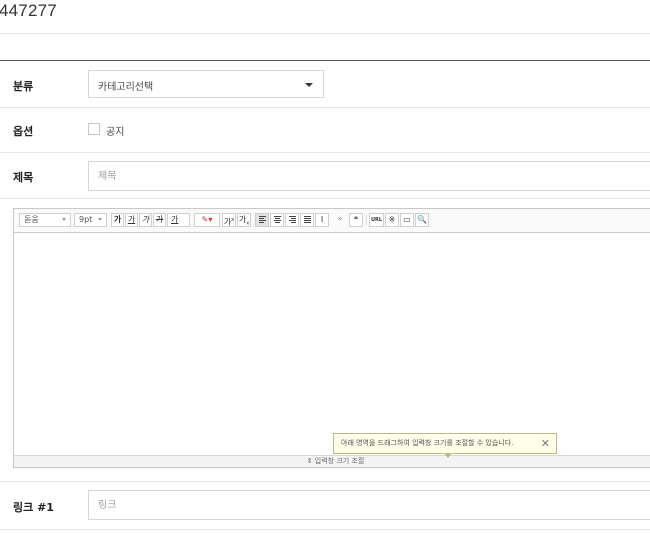 The height and width of the screenshot is (534, 650). I want to click on italic-button: 가, so click(145, 220).